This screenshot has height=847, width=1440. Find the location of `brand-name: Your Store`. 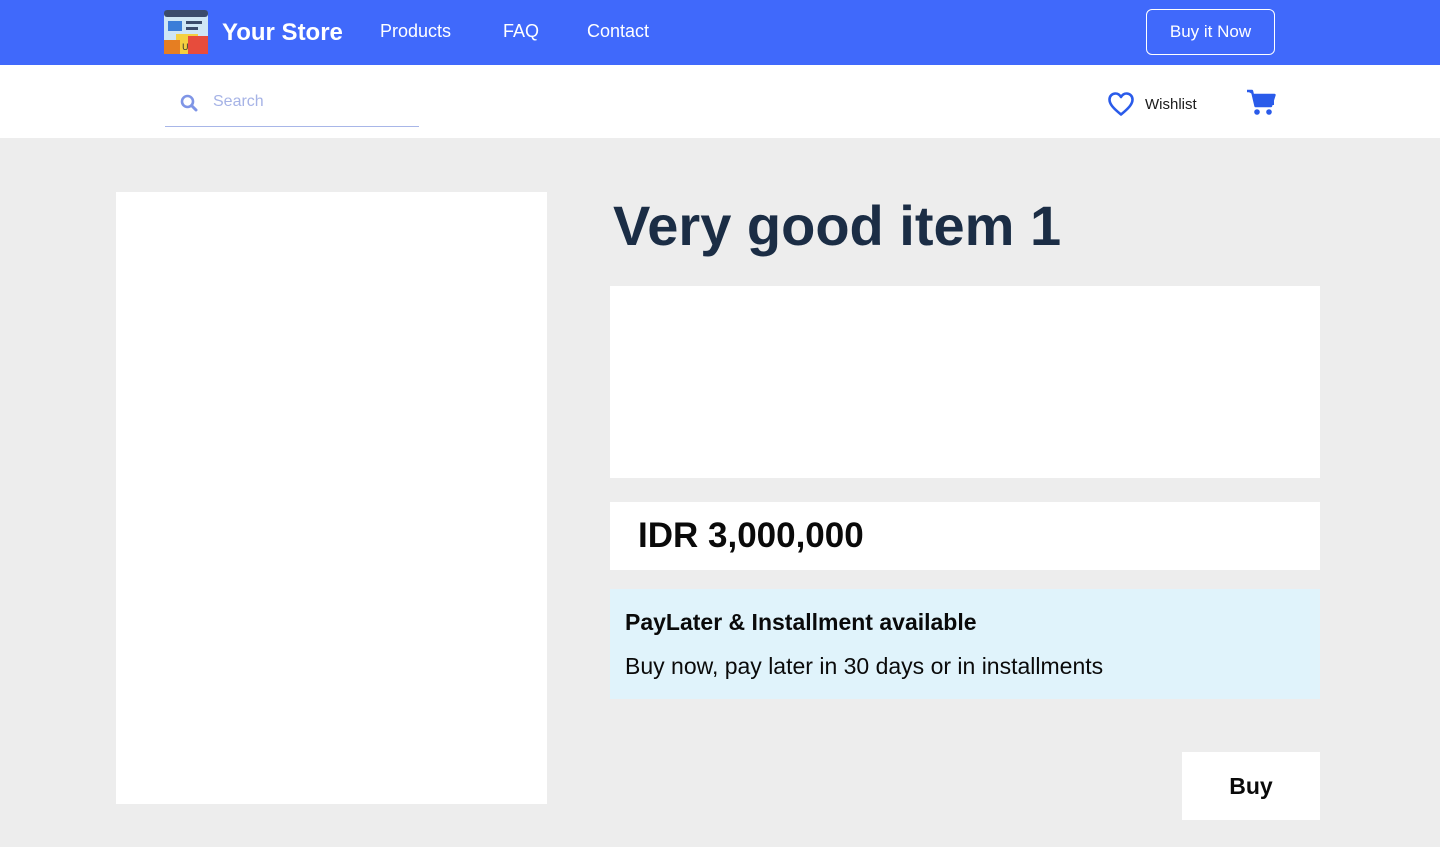

brand-name: Your Store is located at coordinates (282, 33).